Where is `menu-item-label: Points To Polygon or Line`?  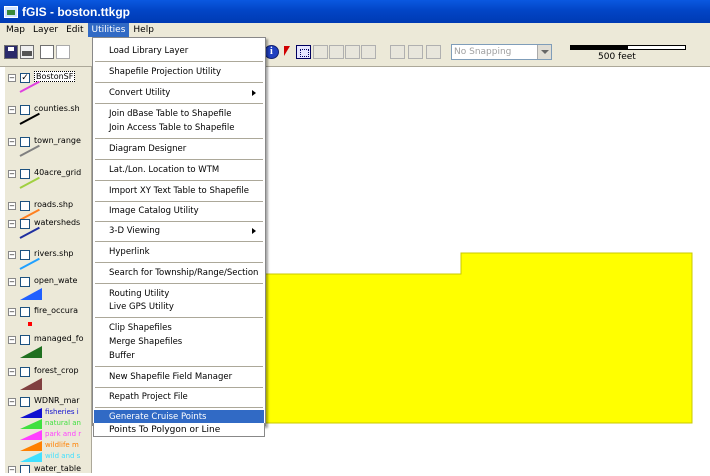
menu-item-label: Points To Polygon or Line is located at coordinates (165, 430).